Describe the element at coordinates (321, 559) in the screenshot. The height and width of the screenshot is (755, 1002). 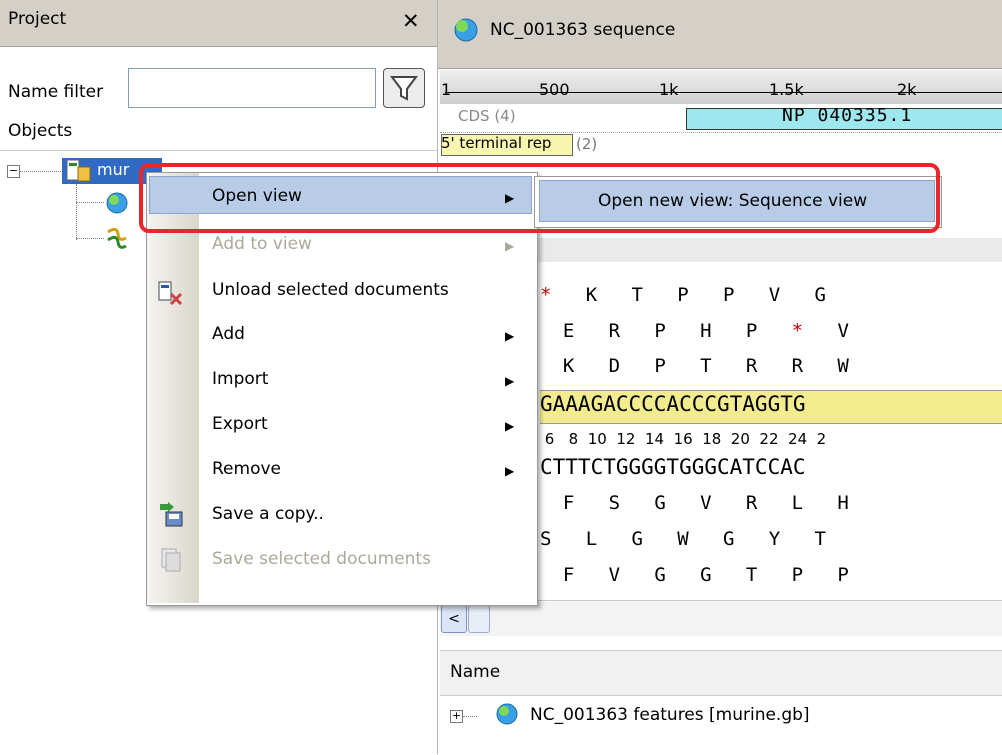
I see `menu-item-save-selected-documents: Save selected documents` at that location.